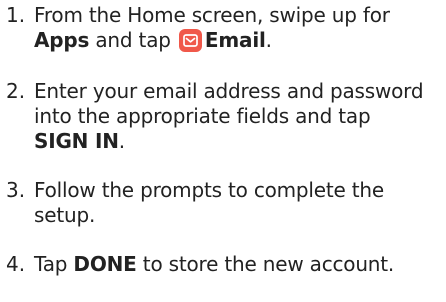 This screenshot has width=446, height=302. I want to click on done-label: DONE, so click(105, 264).